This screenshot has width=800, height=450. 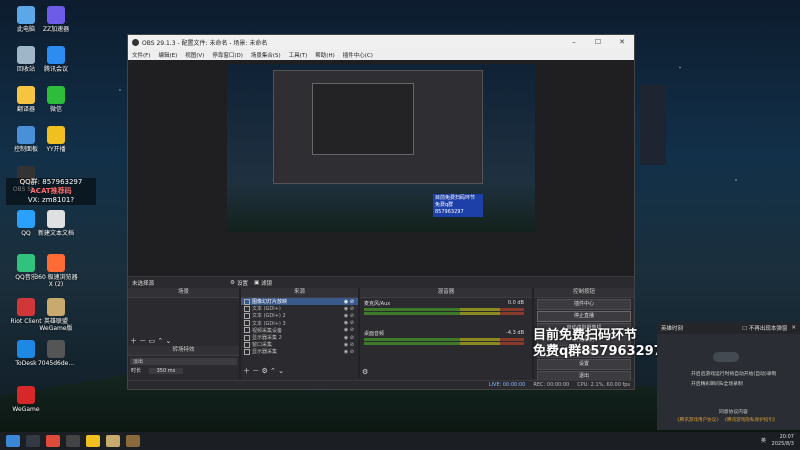 What do you see at coordinates (113, 441) in the screenshot?
I see `lol-taskbar-icon` at bounding box center [113, 441].